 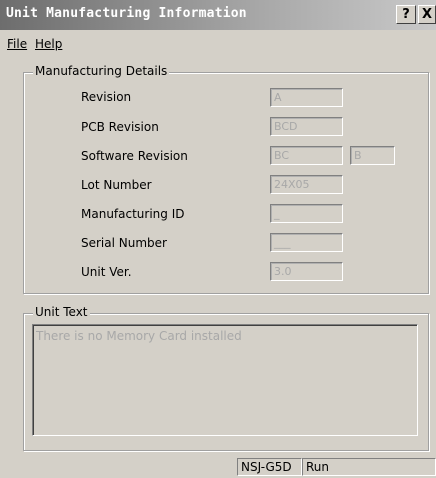 What do you see at coordinates (106, 97) in the screenshot?
I see `revision-label: Revision` at bounding box center [106, 97].